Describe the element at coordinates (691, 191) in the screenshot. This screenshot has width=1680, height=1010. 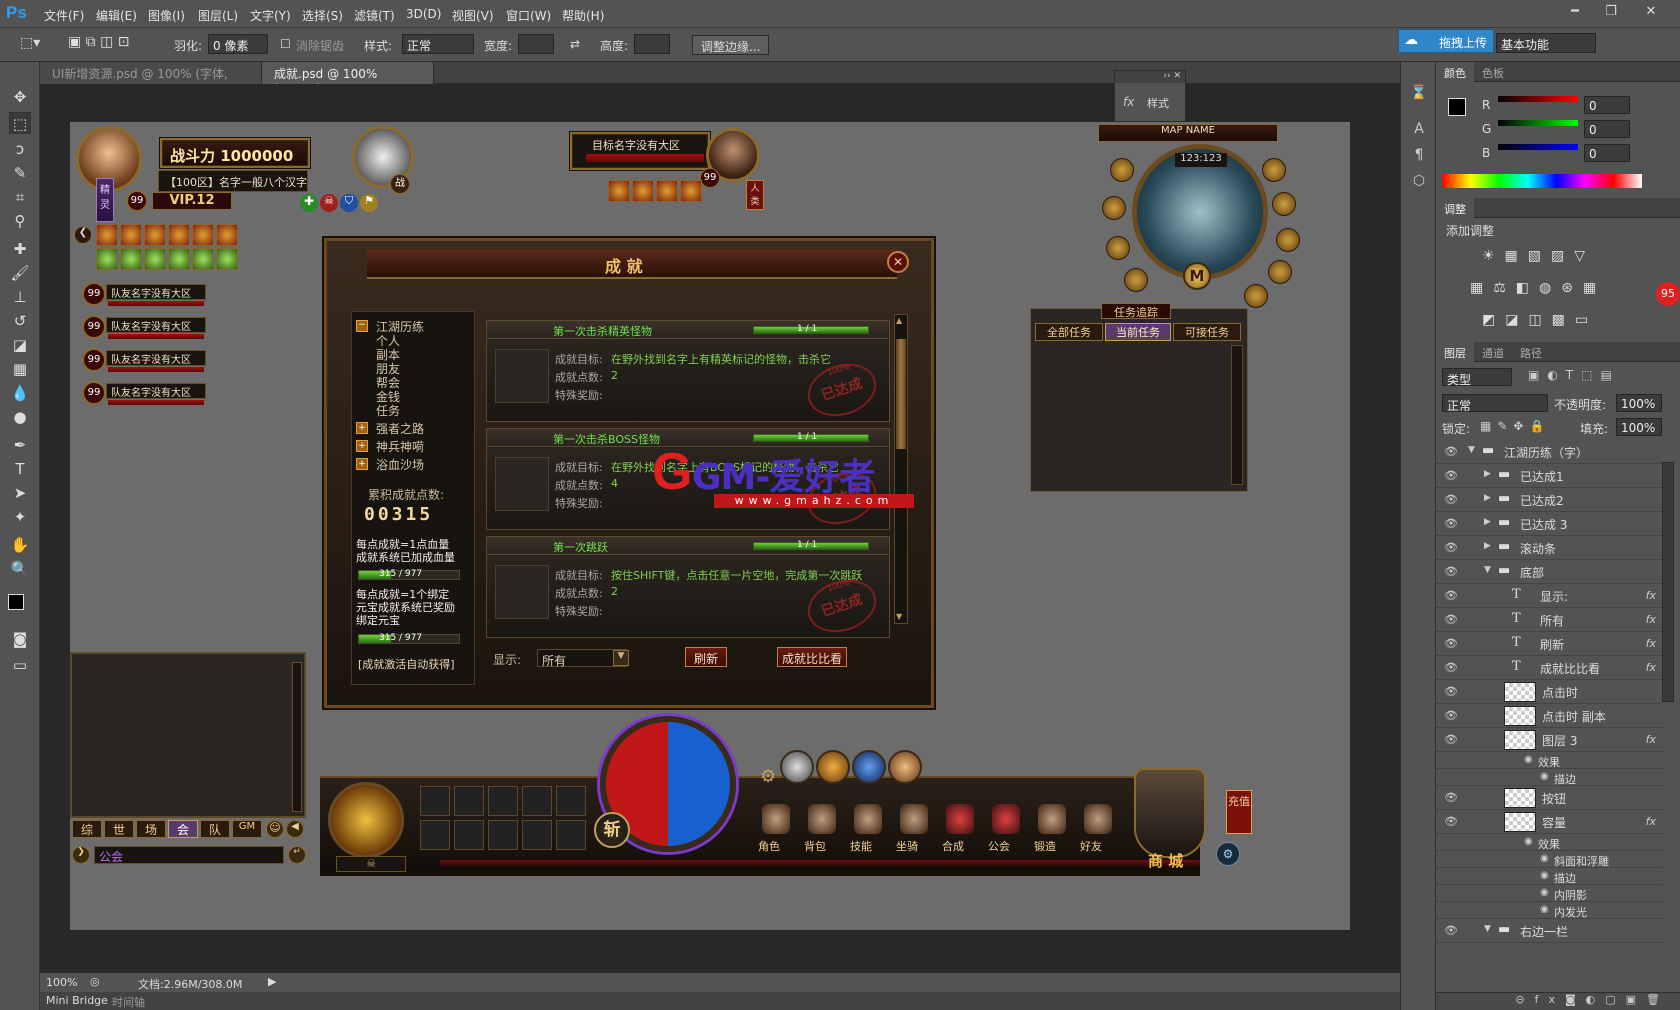
I see `debuff-slot` at that location.